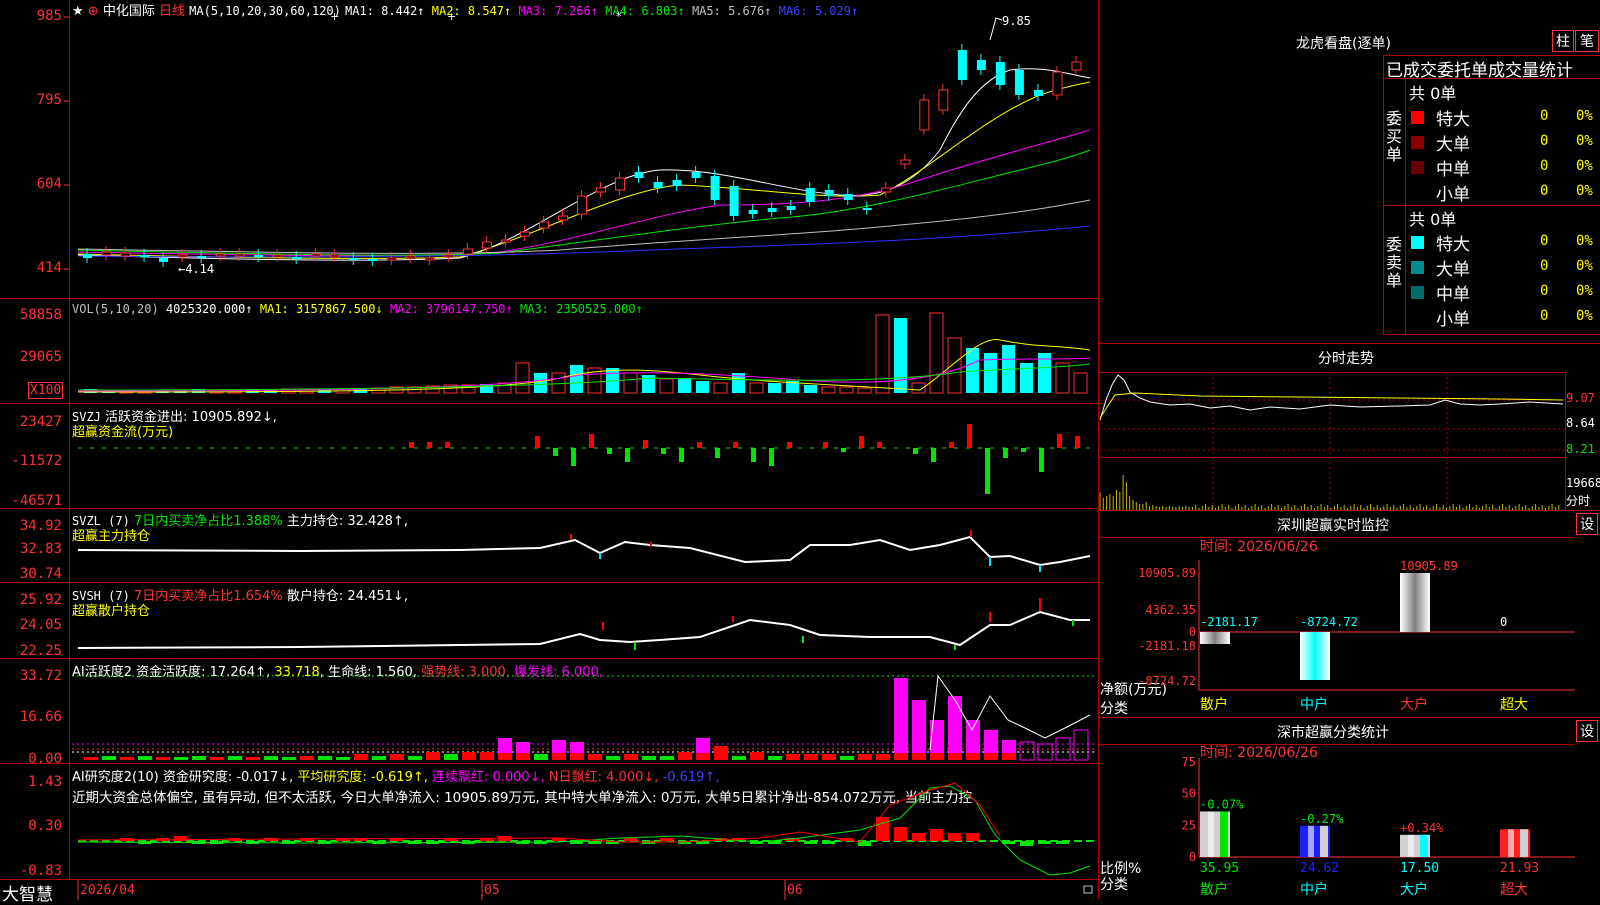 This screenshot has height=905, width=1600. Describe the element at coordinates (1214, 889) in the screenshot. I see `sz-class-cat-0: 散户` at that location.